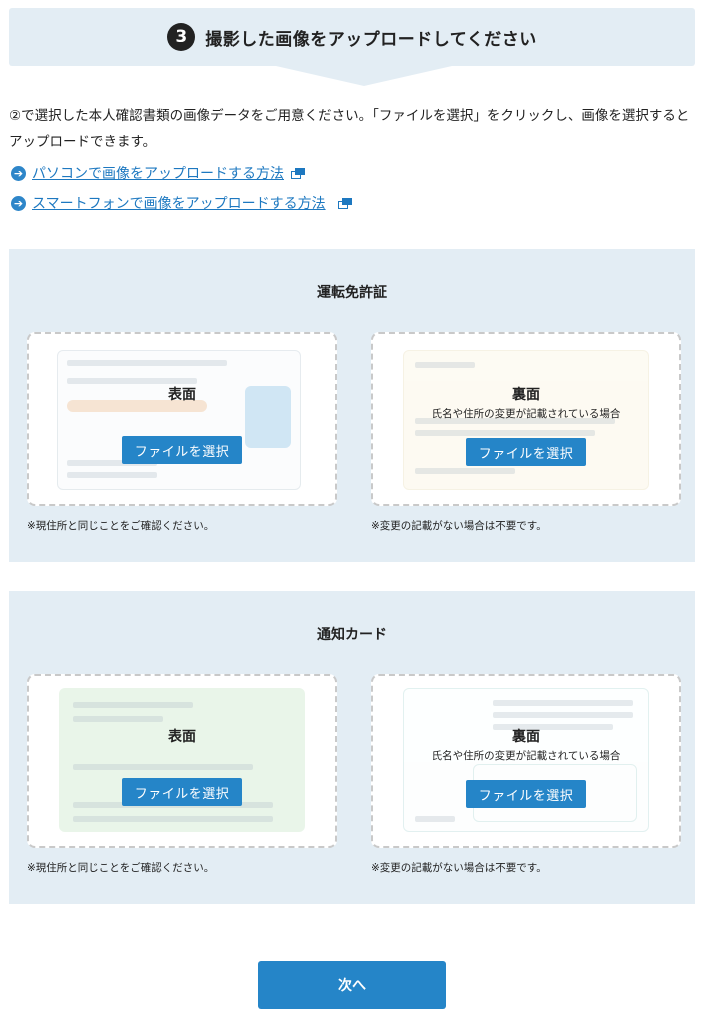 This screenshot has height=1024, width=705. Describe the element at coordinates (352, 635) in the screenshot. I see `section-title: 通知カード` at that location.